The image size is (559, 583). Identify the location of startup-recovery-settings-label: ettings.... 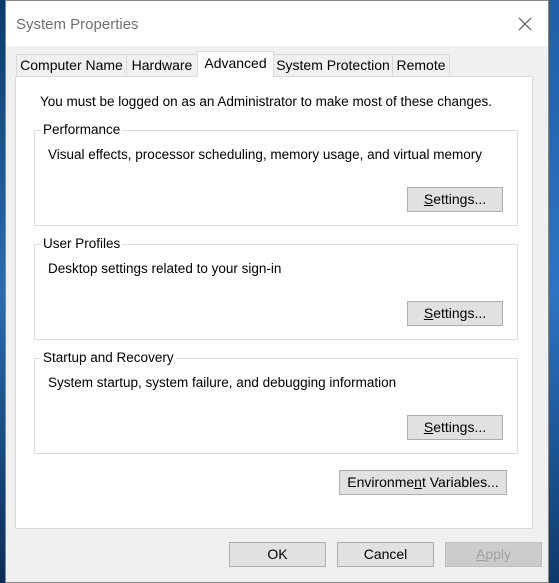
(460, 427).